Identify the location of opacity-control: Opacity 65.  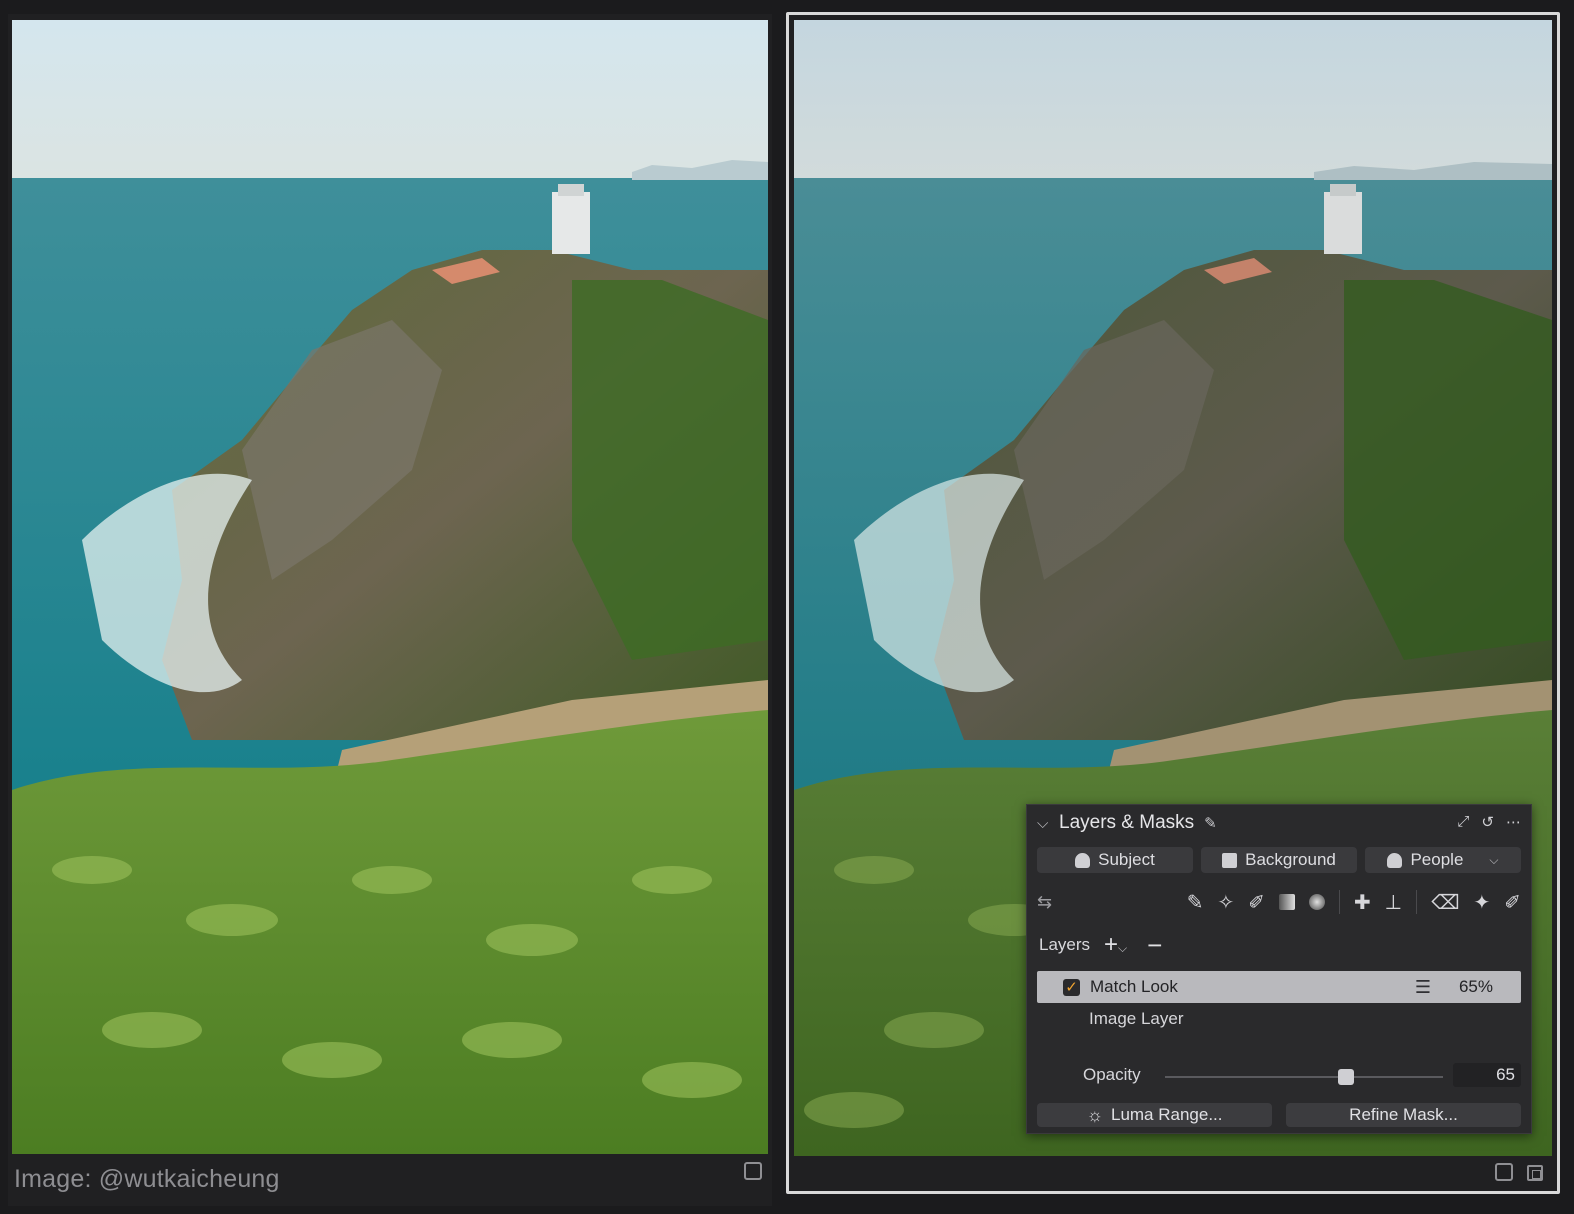
(1279, 1076).